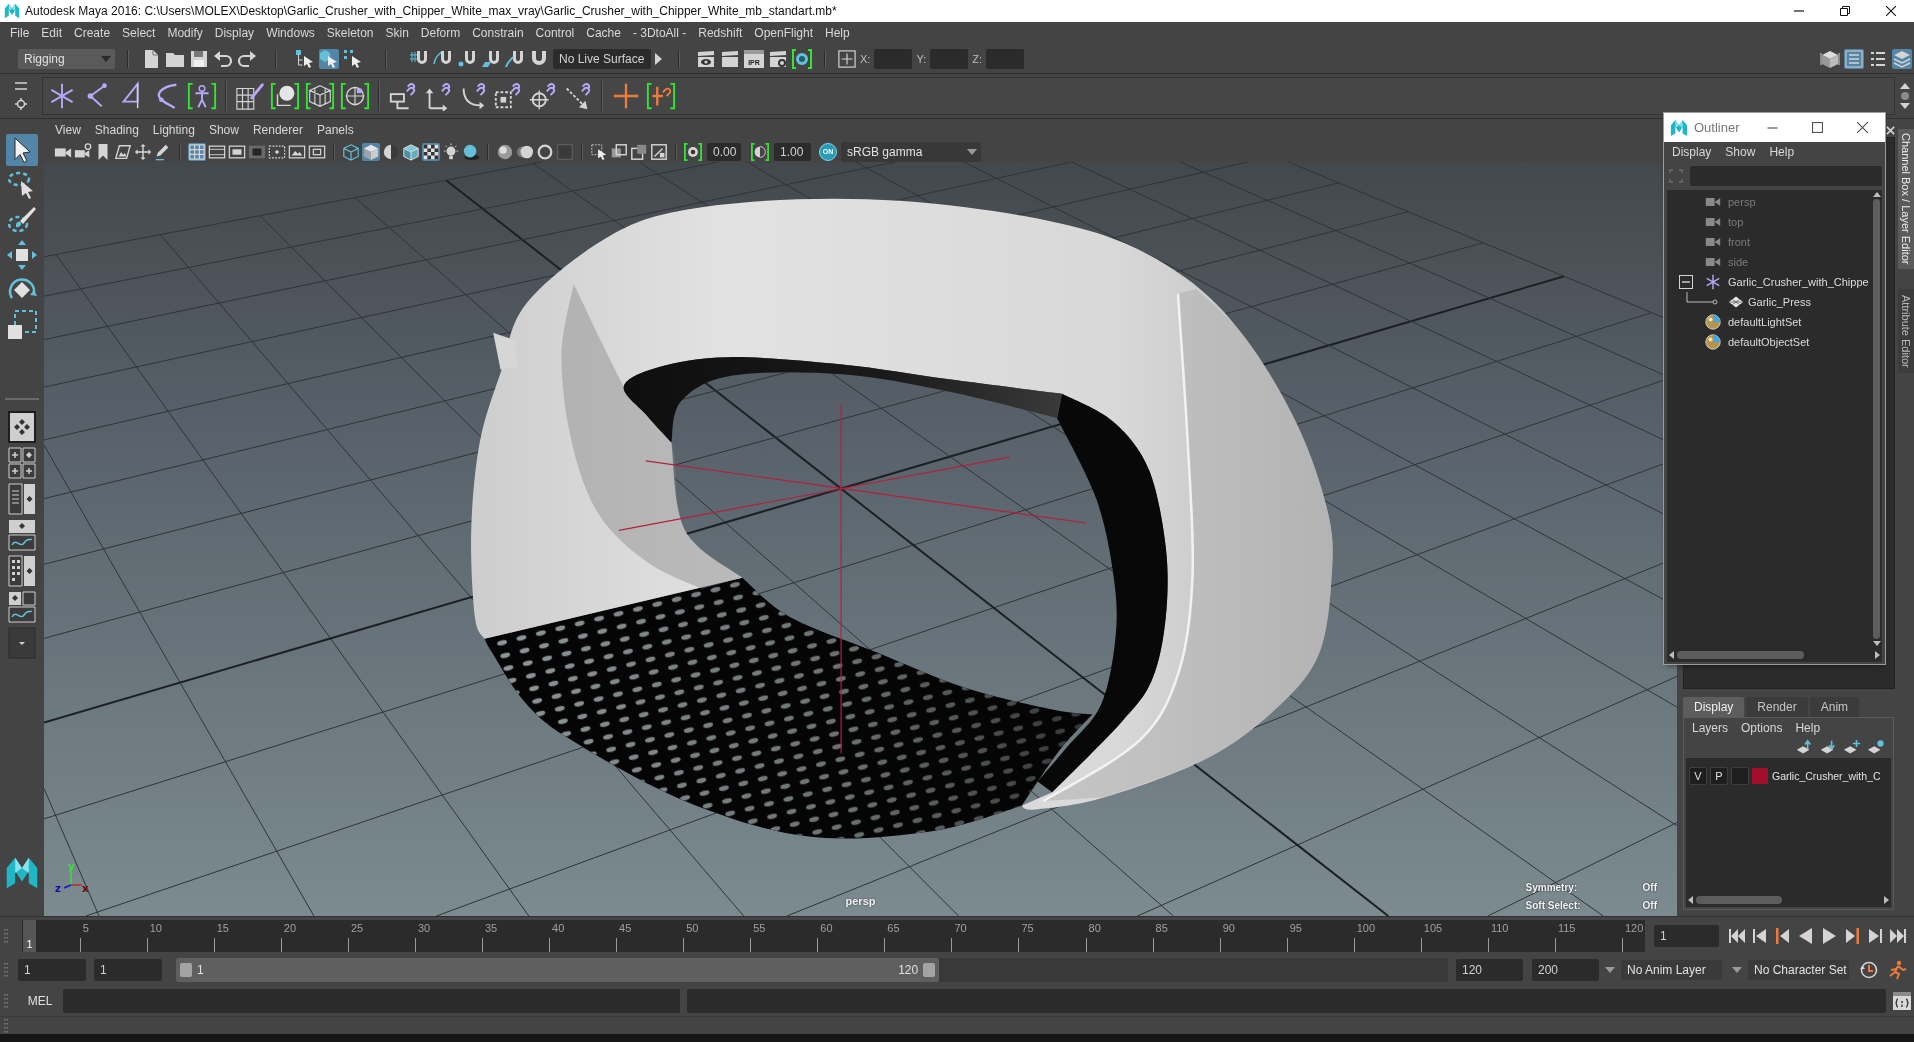 The height and width of the screenshot is (1042, 1914). Describe the element at coordinates (397, 33) in the screenshot. I see `menu-item: Skin` at that location.